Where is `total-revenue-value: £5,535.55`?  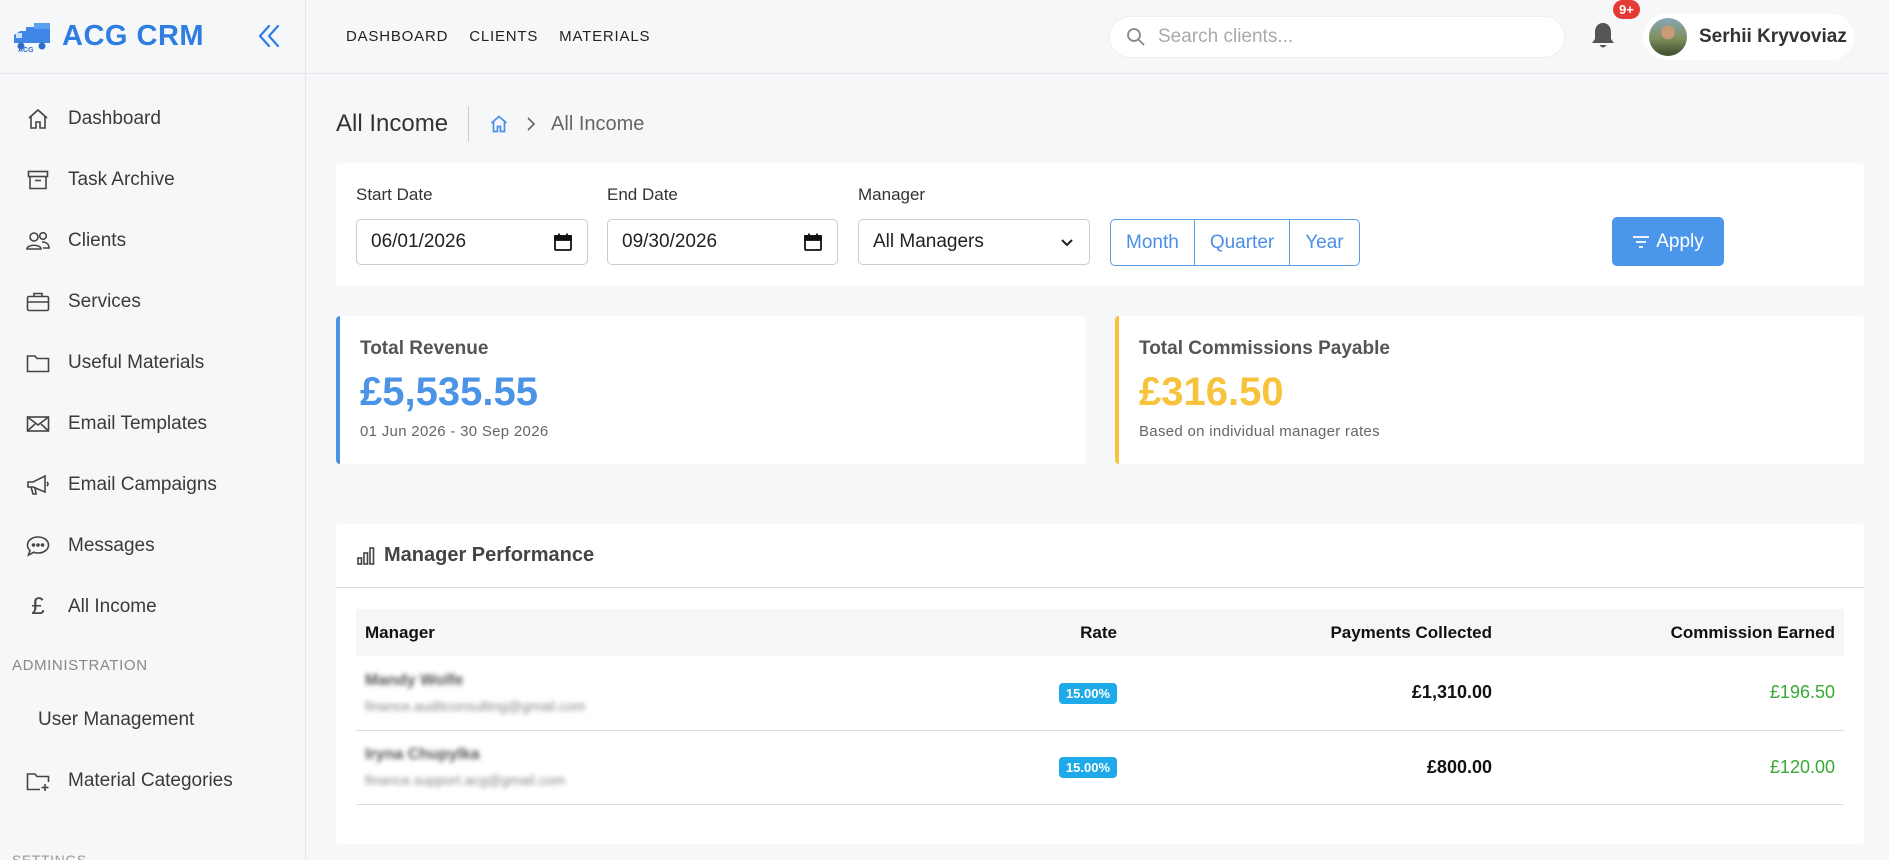
total-revenue-value: £5,535.55 is located at coordinates (449, 392).